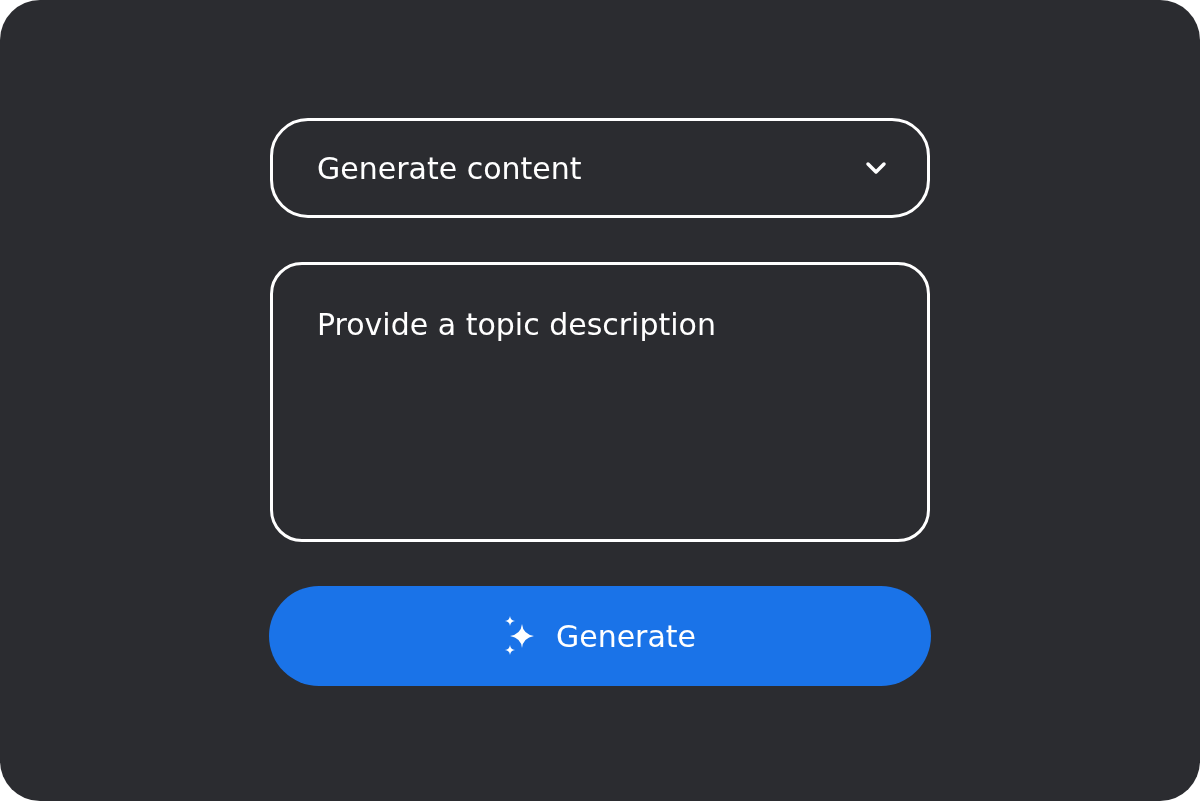 This screenshot has height=801, width=1200. What do you see at coordinates (876, 168) in the screenshot?
I see `chevron-down-icon` at bounding box center [876, 168].